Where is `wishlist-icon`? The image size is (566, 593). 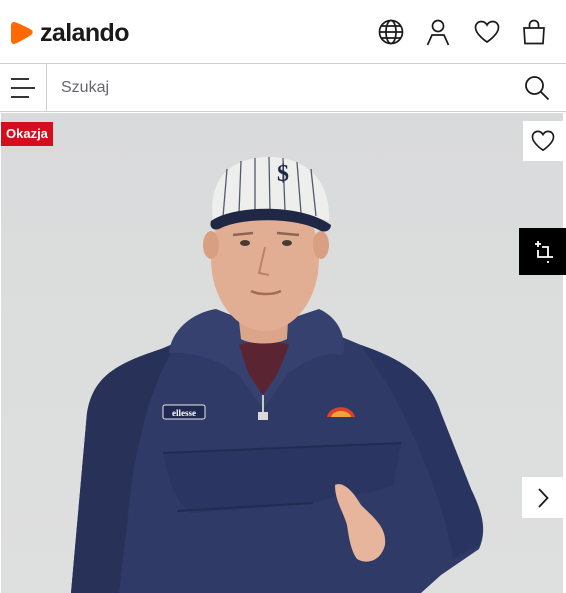
wishlist-icon is located at coordinates (487, 32).